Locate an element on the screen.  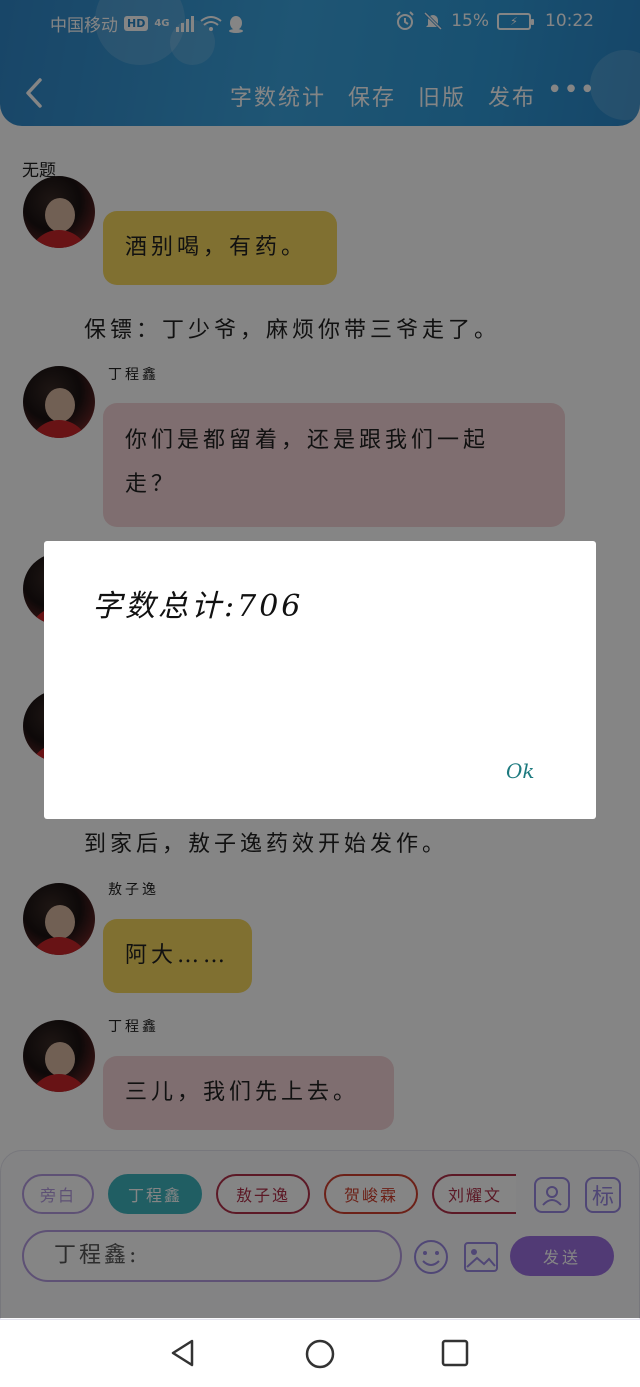
system-nav-bar is located at coordinates (320, 1353).